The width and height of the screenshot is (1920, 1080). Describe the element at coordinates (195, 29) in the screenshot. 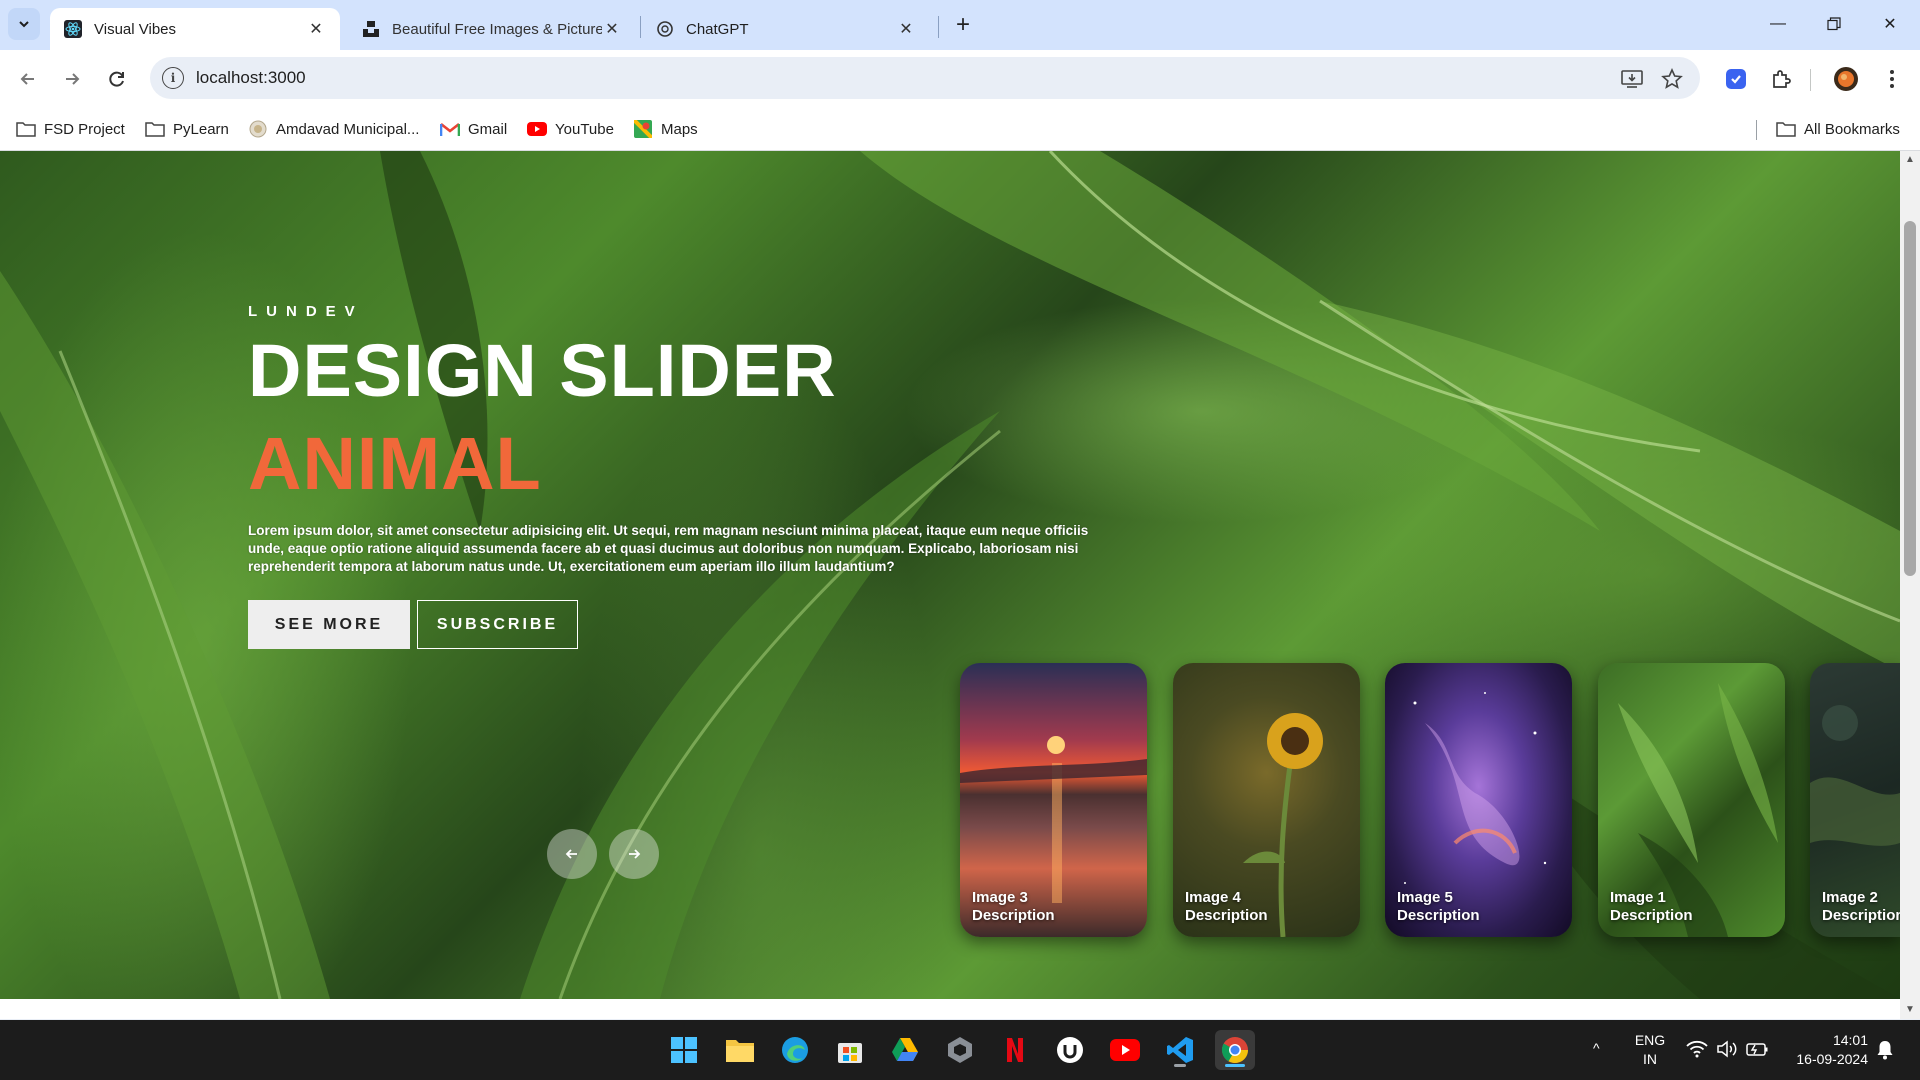

I see `tab-visual-vibes: Visual Vibes ✕` at that location.